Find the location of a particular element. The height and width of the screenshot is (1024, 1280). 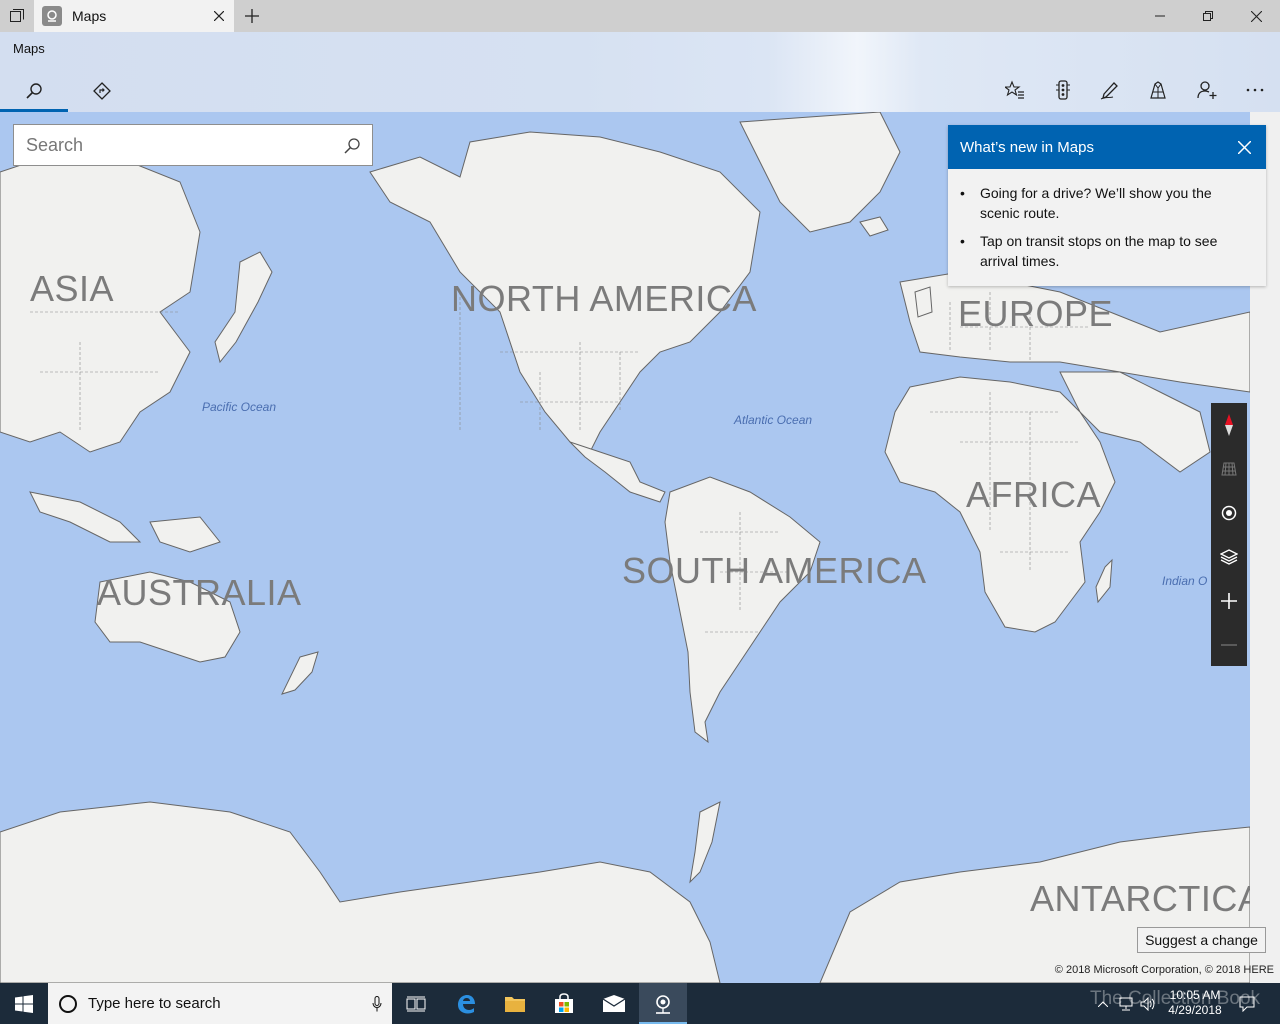

minimize-button is located at coordinates (1160, 16).